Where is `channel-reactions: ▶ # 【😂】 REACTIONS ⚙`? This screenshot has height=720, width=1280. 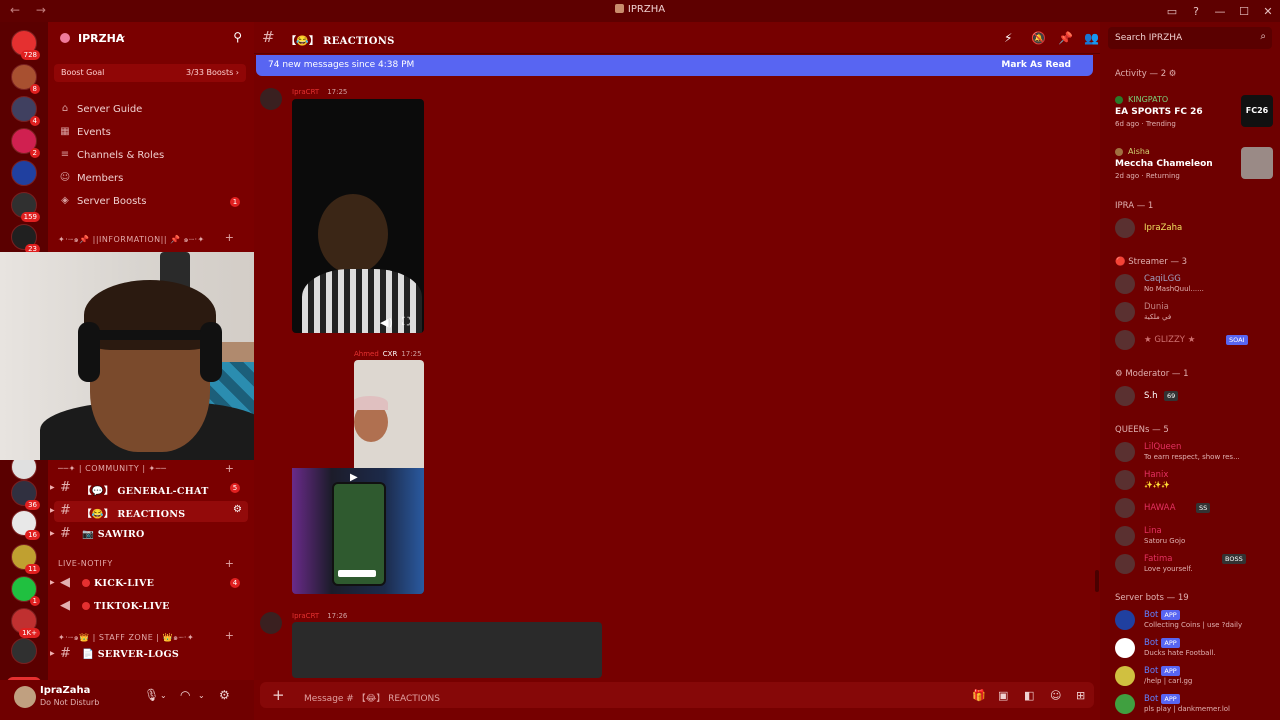
channel-reactions: ▶ # 【😂】 REACTIONS ⚙ is located at coordinates (149, 511).